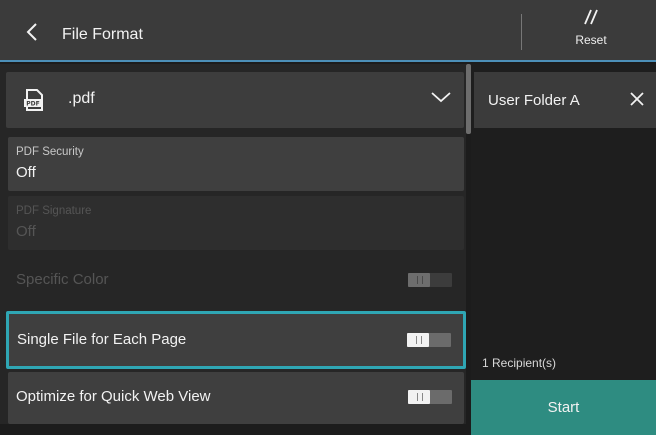 Image resolution: width=656 pixels, height=435 pixels. I want to click on back-button, so click(32, 32).